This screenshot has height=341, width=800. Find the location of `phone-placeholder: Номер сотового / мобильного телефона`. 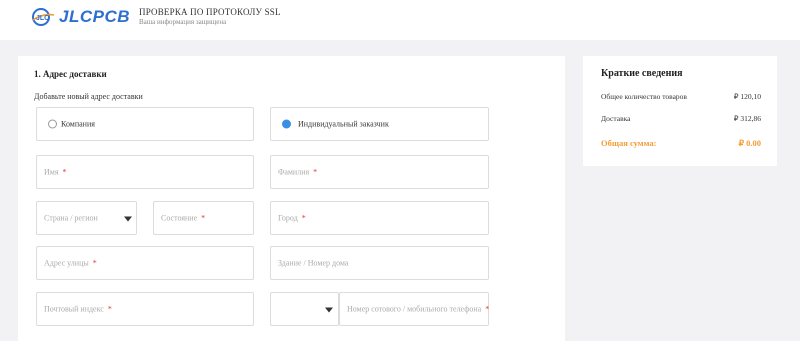

phone-placeholder: Номер сотового / мобильного телефона is located at coordinates (414, 309).